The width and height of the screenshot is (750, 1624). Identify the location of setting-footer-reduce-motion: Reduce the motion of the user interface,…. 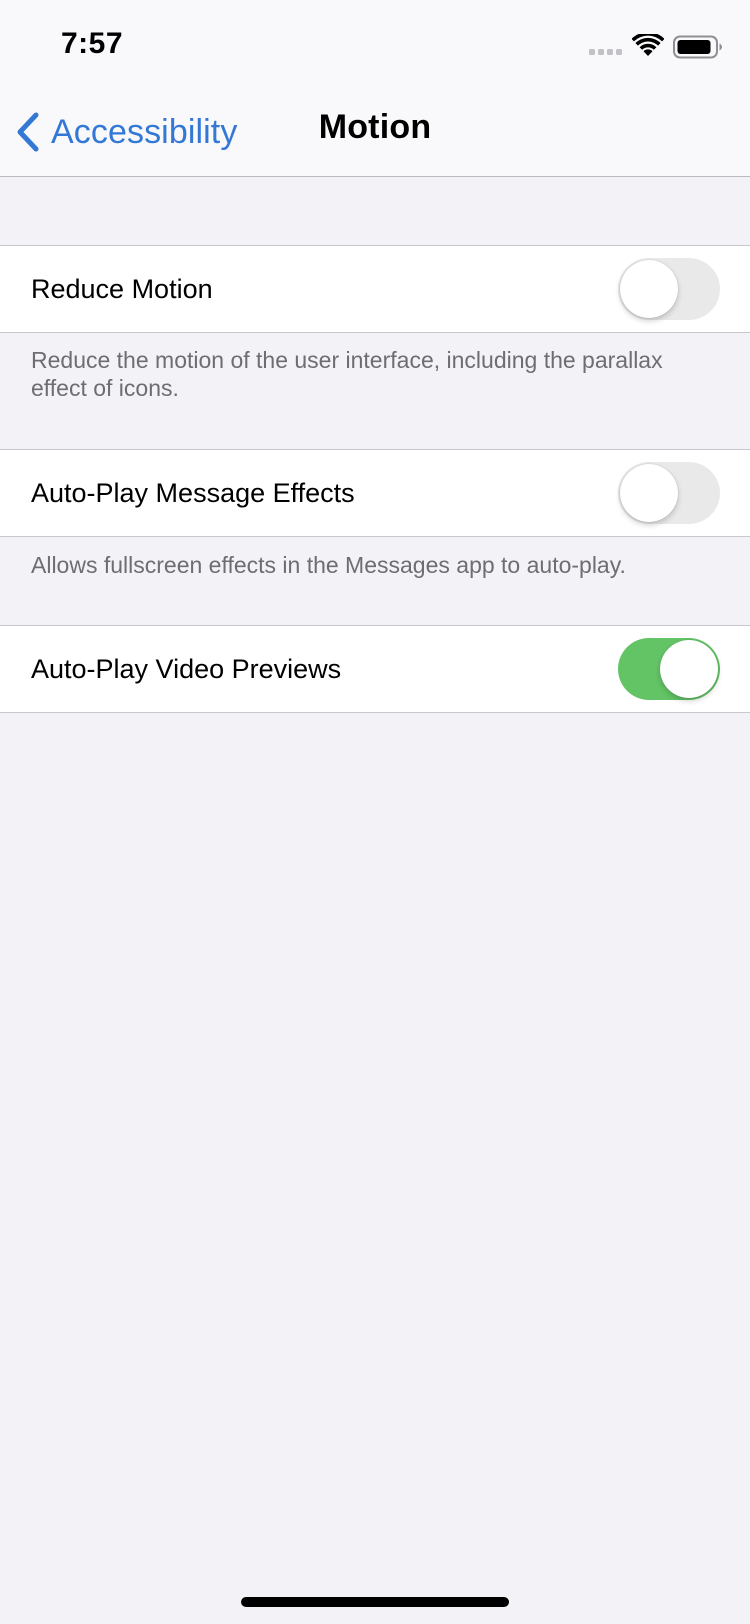
(347, 374).